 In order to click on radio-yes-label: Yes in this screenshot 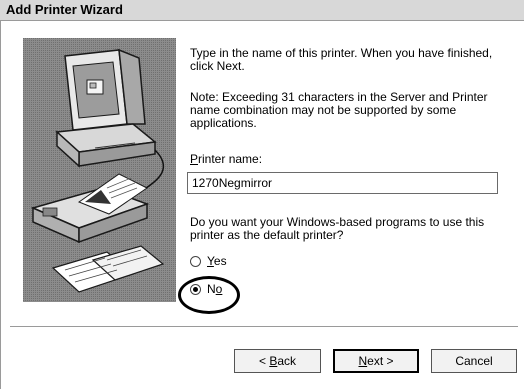, I will do `click(217, 261)`.